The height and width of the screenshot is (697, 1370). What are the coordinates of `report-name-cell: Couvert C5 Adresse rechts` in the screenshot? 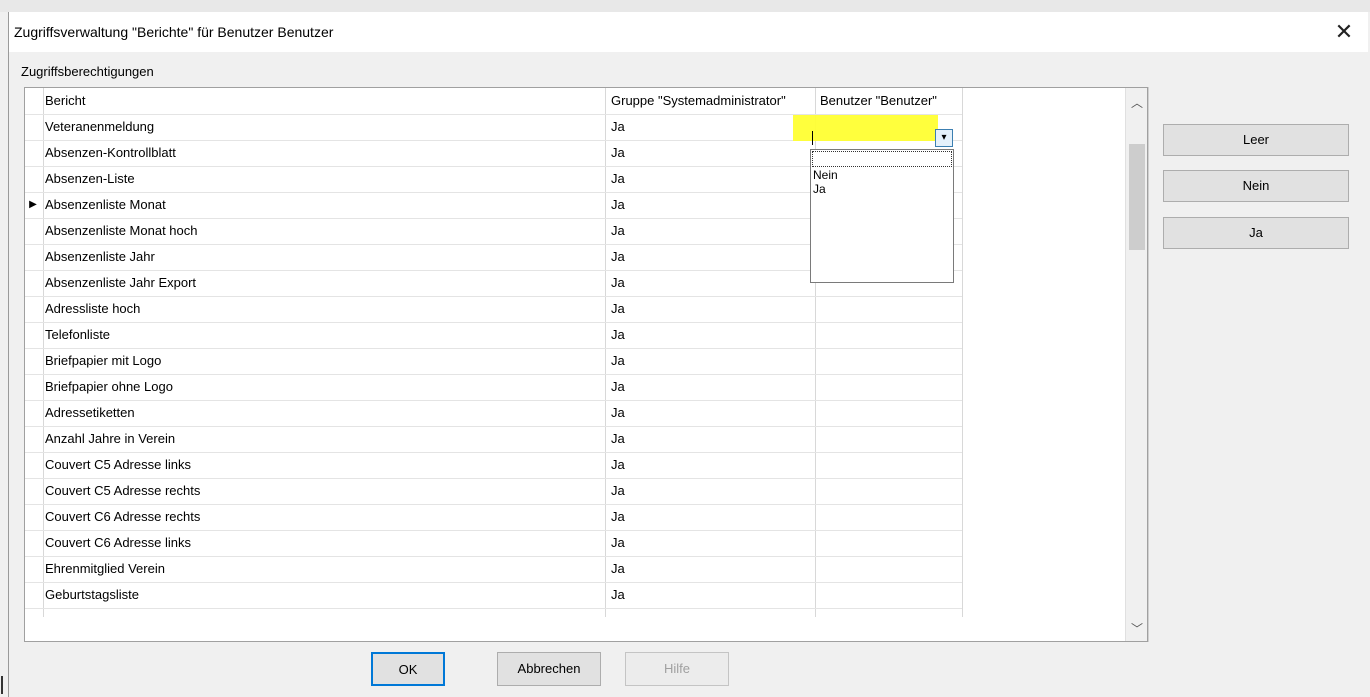 It's located at (324, 491).